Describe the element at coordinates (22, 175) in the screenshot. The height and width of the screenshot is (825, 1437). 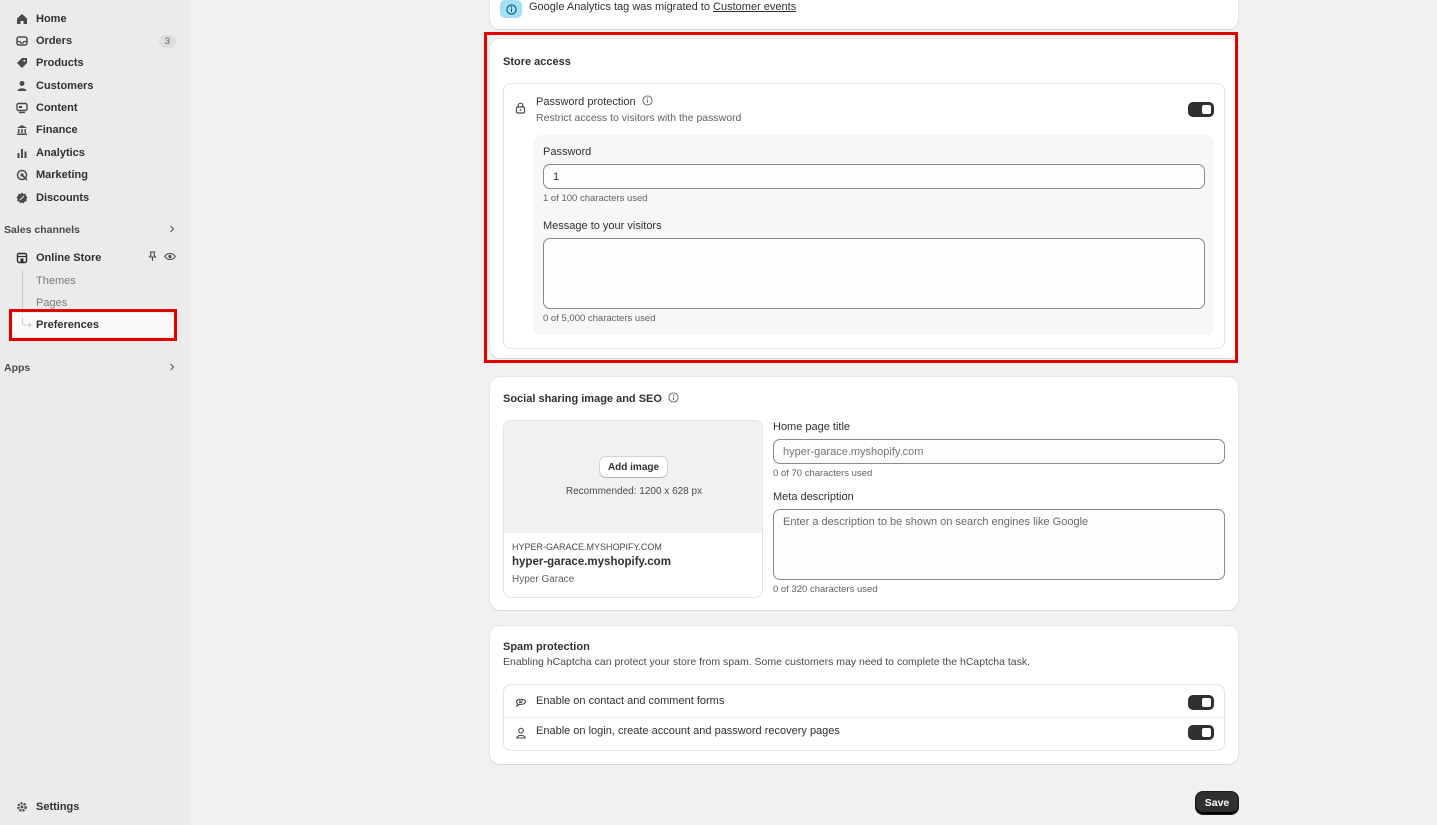
I see `target-icon` at that location.